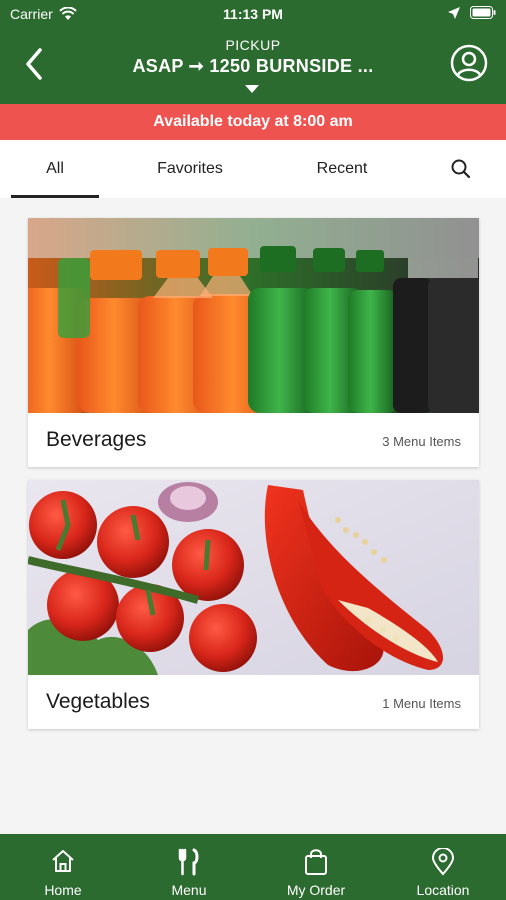 The image size is (506, 900). Describe the element at coordinates (253, 169) in the screenshot. I see `filter-tabs: All Favorites Recent` at that location.